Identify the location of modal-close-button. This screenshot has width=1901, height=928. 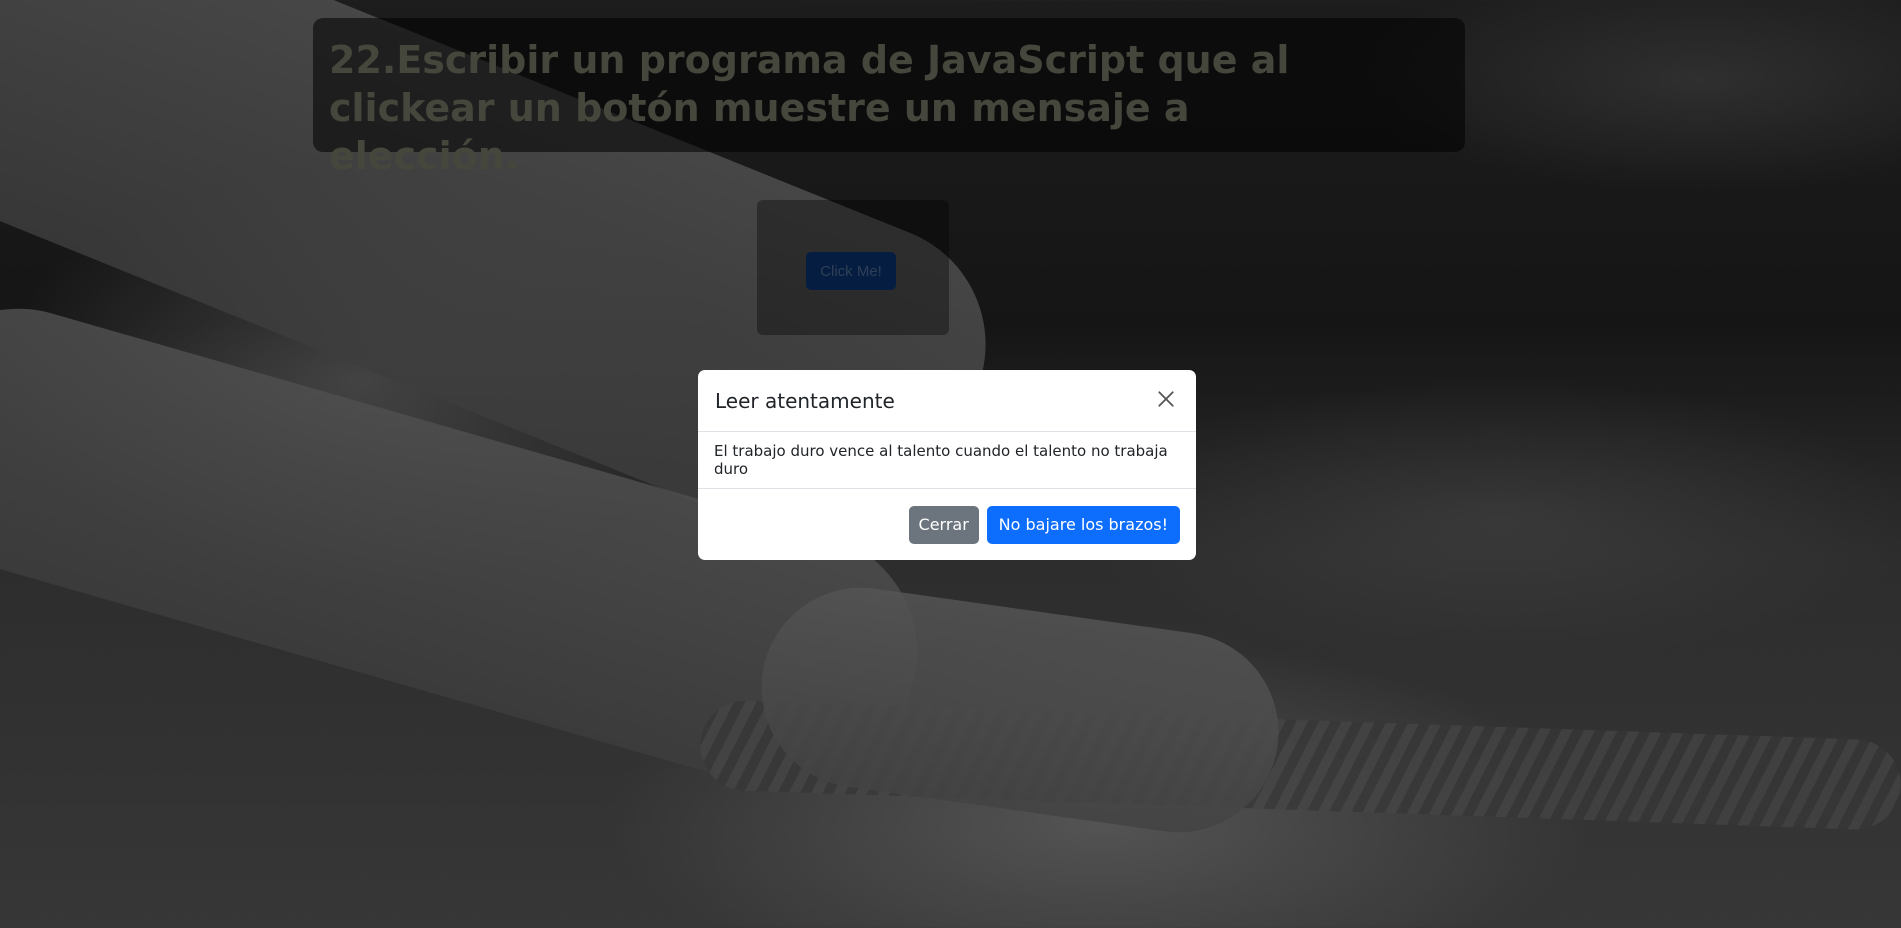
(1166, 401).